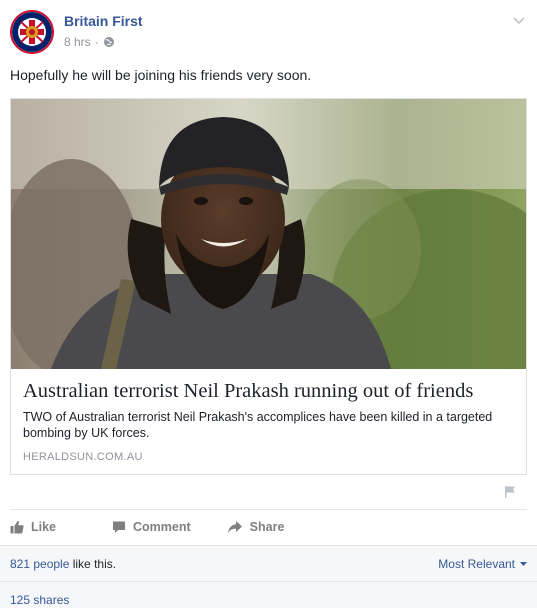 Image resolution: width=537 pixels, height=608 pixels. Describe the element at coordinates (39, 600) in the screenshot. I see `shares-count-link: 125 shares` at that location.